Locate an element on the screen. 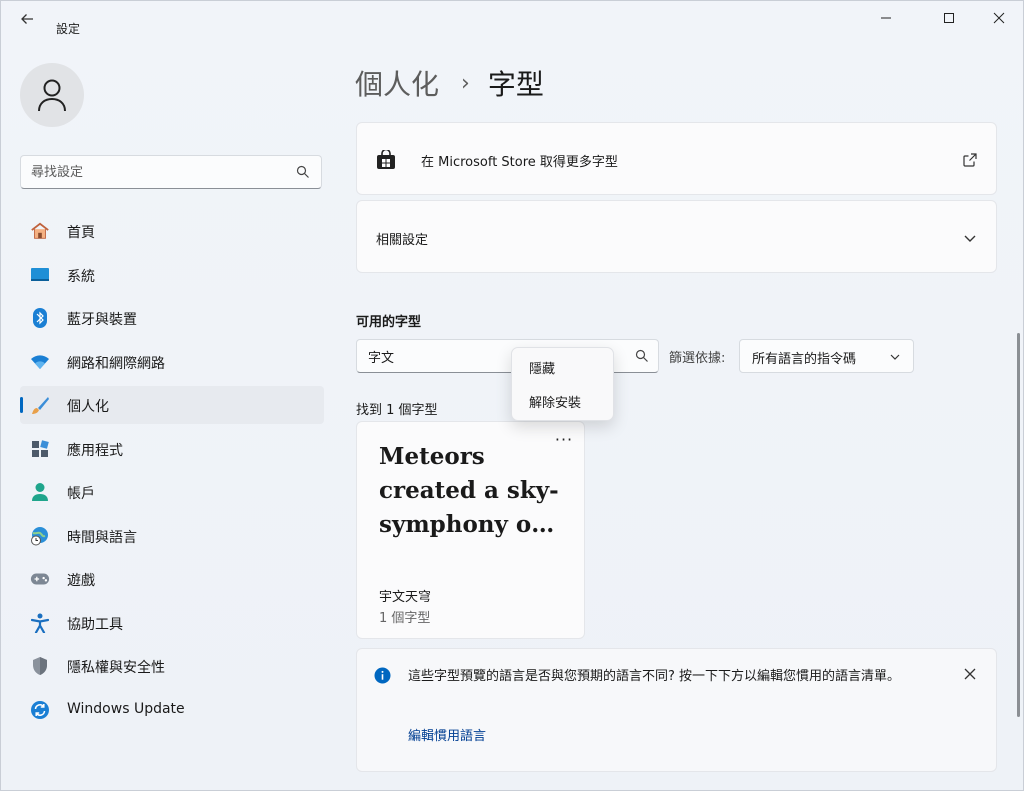  script-filter-dropdown: 所有語言的指令碼 is located at coordinates (826, 356).